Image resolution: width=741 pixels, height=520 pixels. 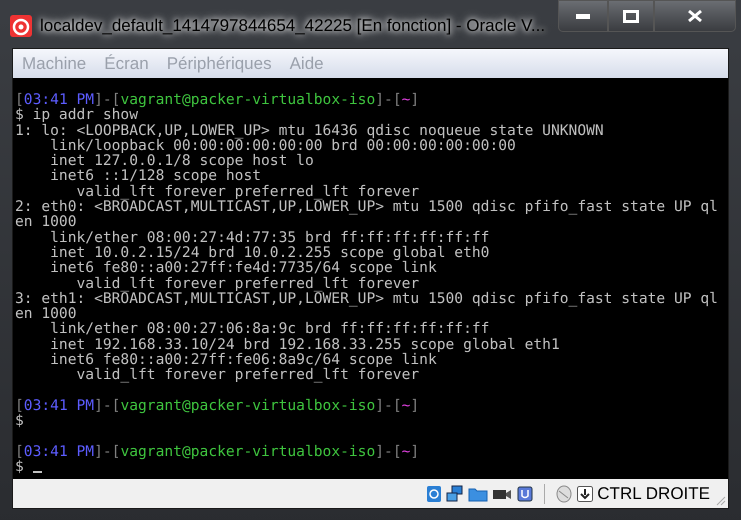 I want to click on terminal-line: link/ether 08:00:27:06:8a:9c brd ff:ff:ff:ff:ff:ff, so click(x=269, y=329).